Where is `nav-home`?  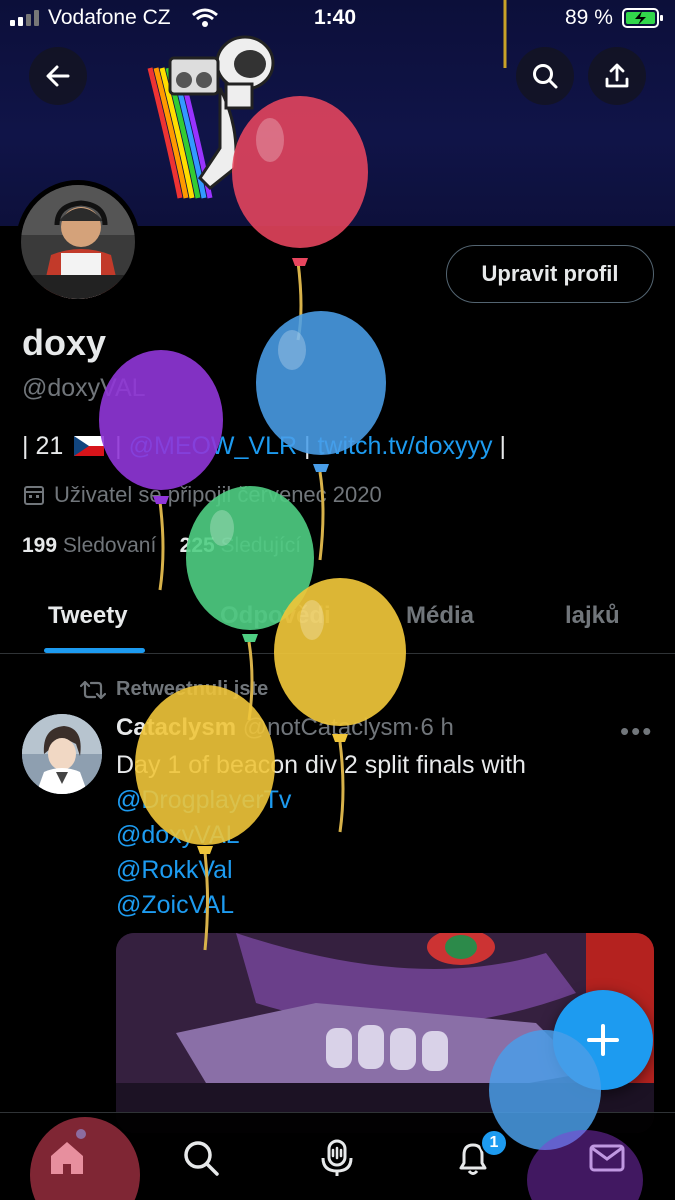 nav-home is located at coordinates (67, 1158).